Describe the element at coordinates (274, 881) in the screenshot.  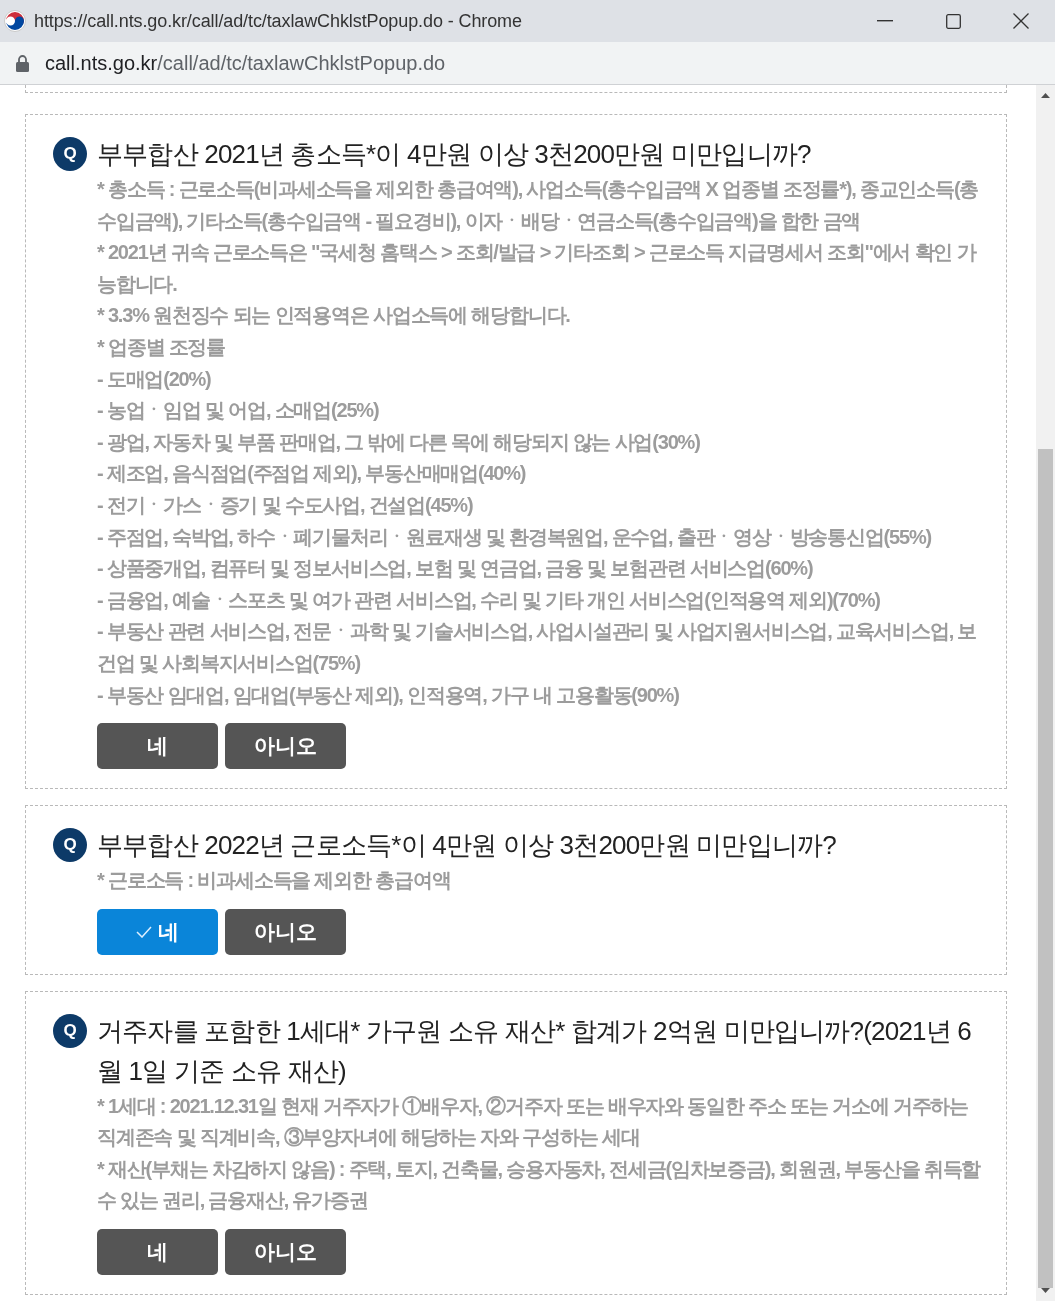
I see `note-text: * 근로소득 : 비과세소득을 제외한 총급여액` at that location.